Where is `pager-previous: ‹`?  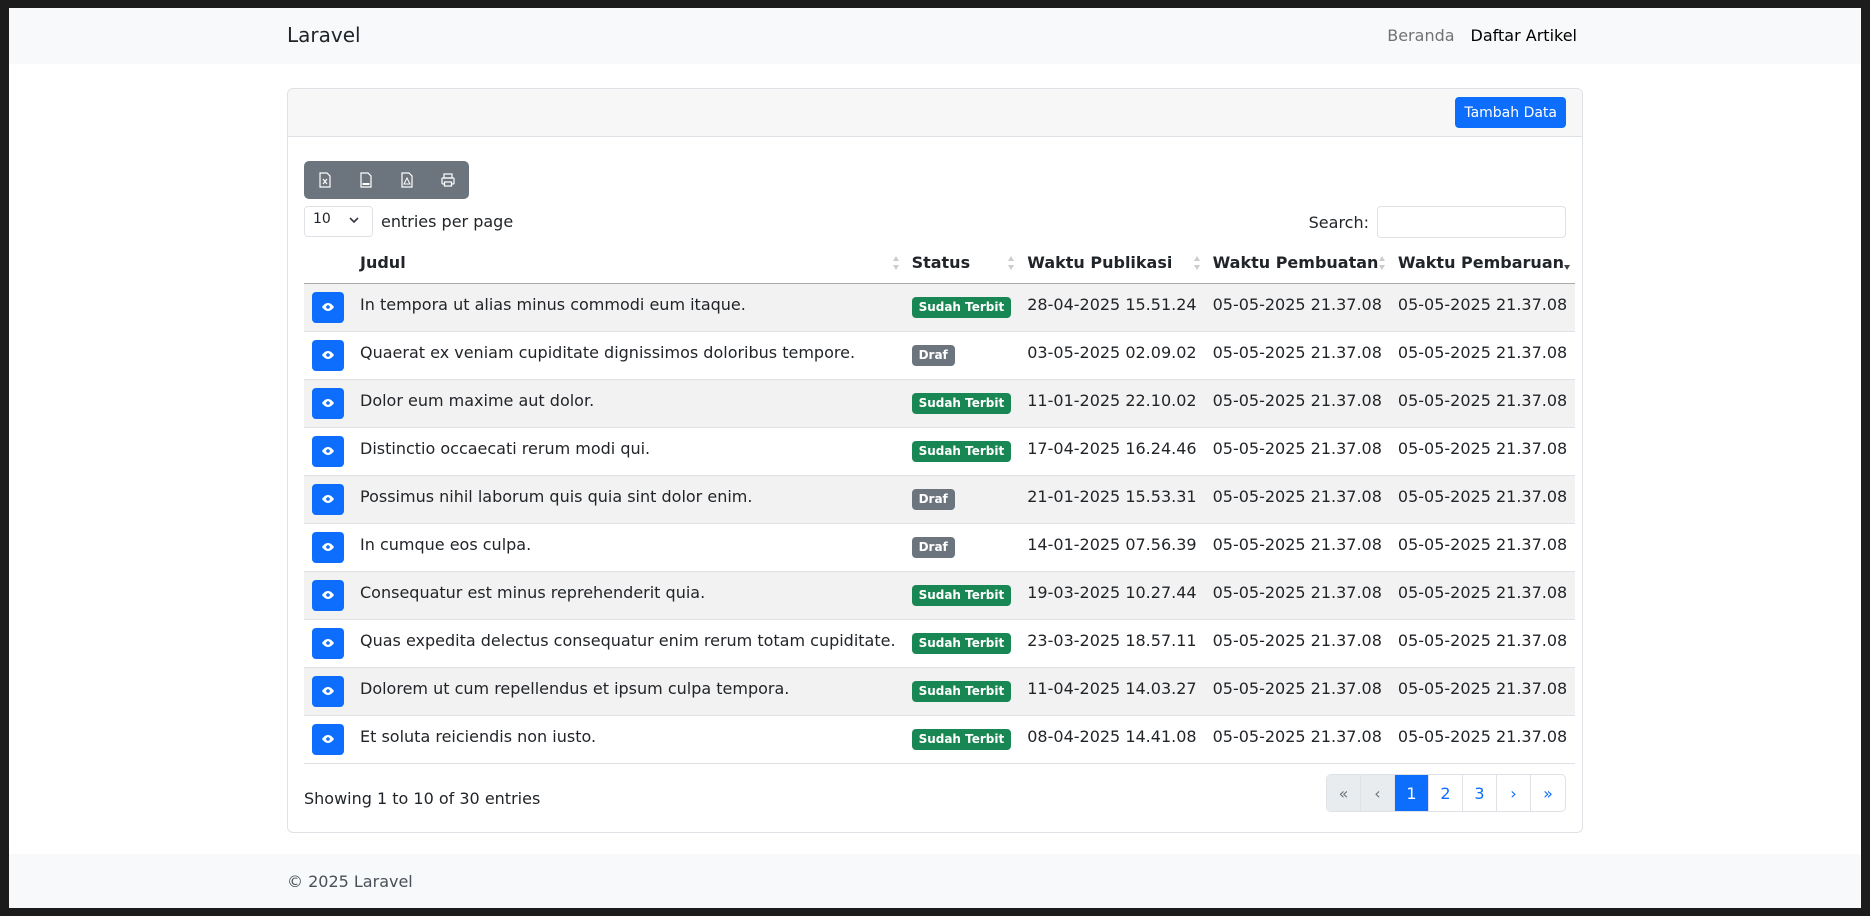
pager-previous: ‹ is located at coordinates (1378, 793).